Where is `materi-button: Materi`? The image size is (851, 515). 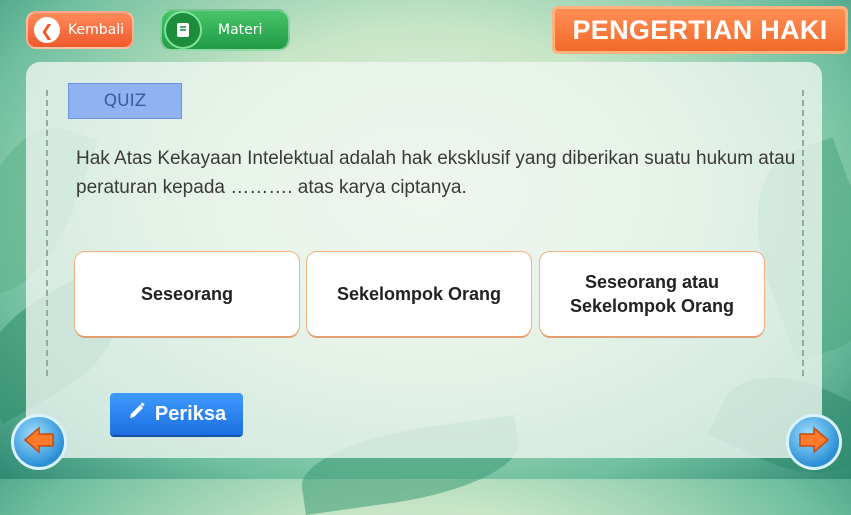 materi-button: Materi is located at coordinates (225, 30).